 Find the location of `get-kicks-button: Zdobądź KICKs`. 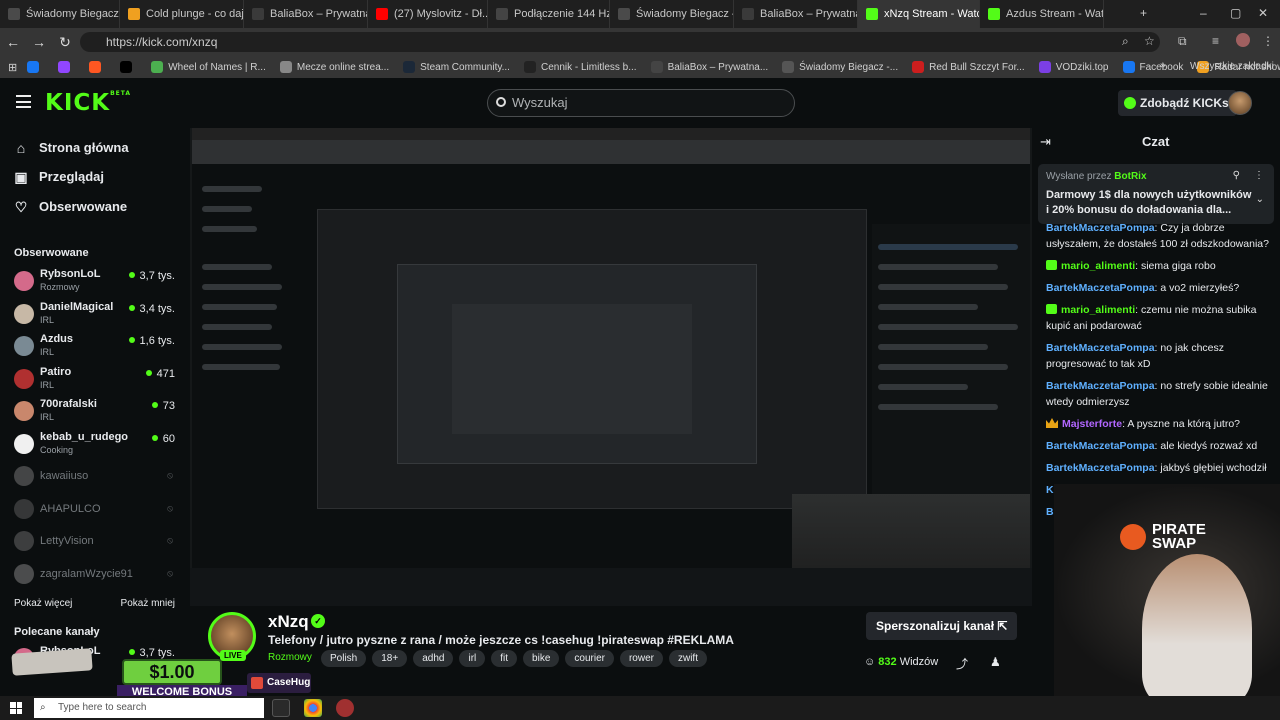

get-kicks-button: Zdobądź KICKs is located at coordinates (1177, 103).